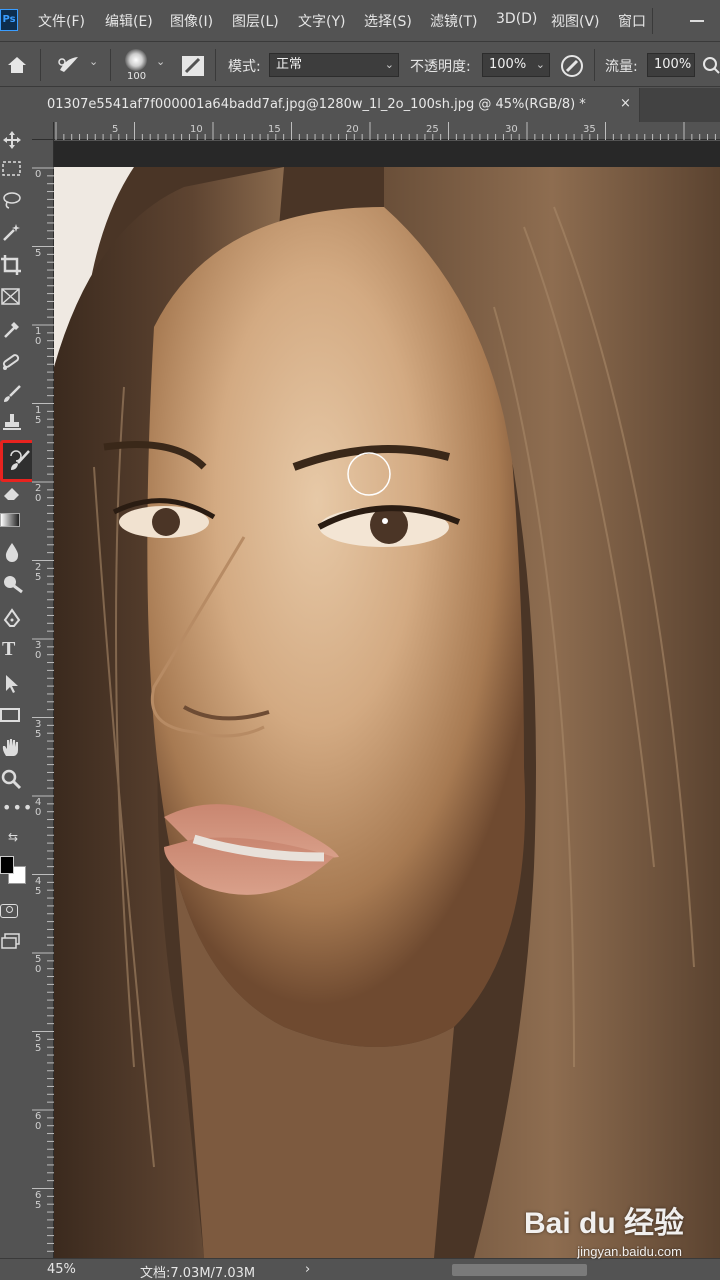 The height and width of the screenshot is (1280, 720). Describe the element at coordinates (115, 129) in the screenshot. I see `ruler-top-label: 5` at that location.